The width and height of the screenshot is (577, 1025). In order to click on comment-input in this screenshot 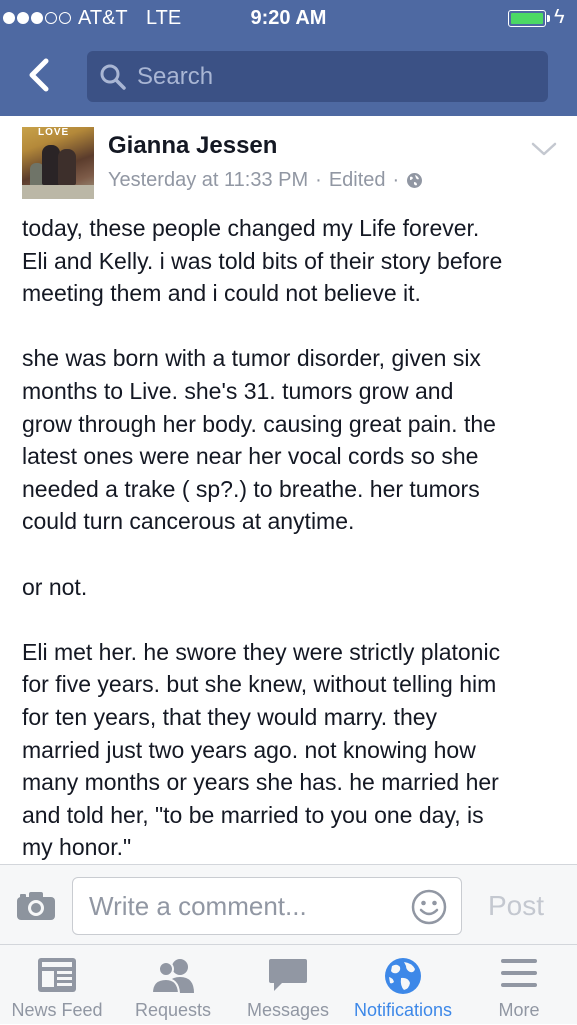, I will do `click(247, 906)`.